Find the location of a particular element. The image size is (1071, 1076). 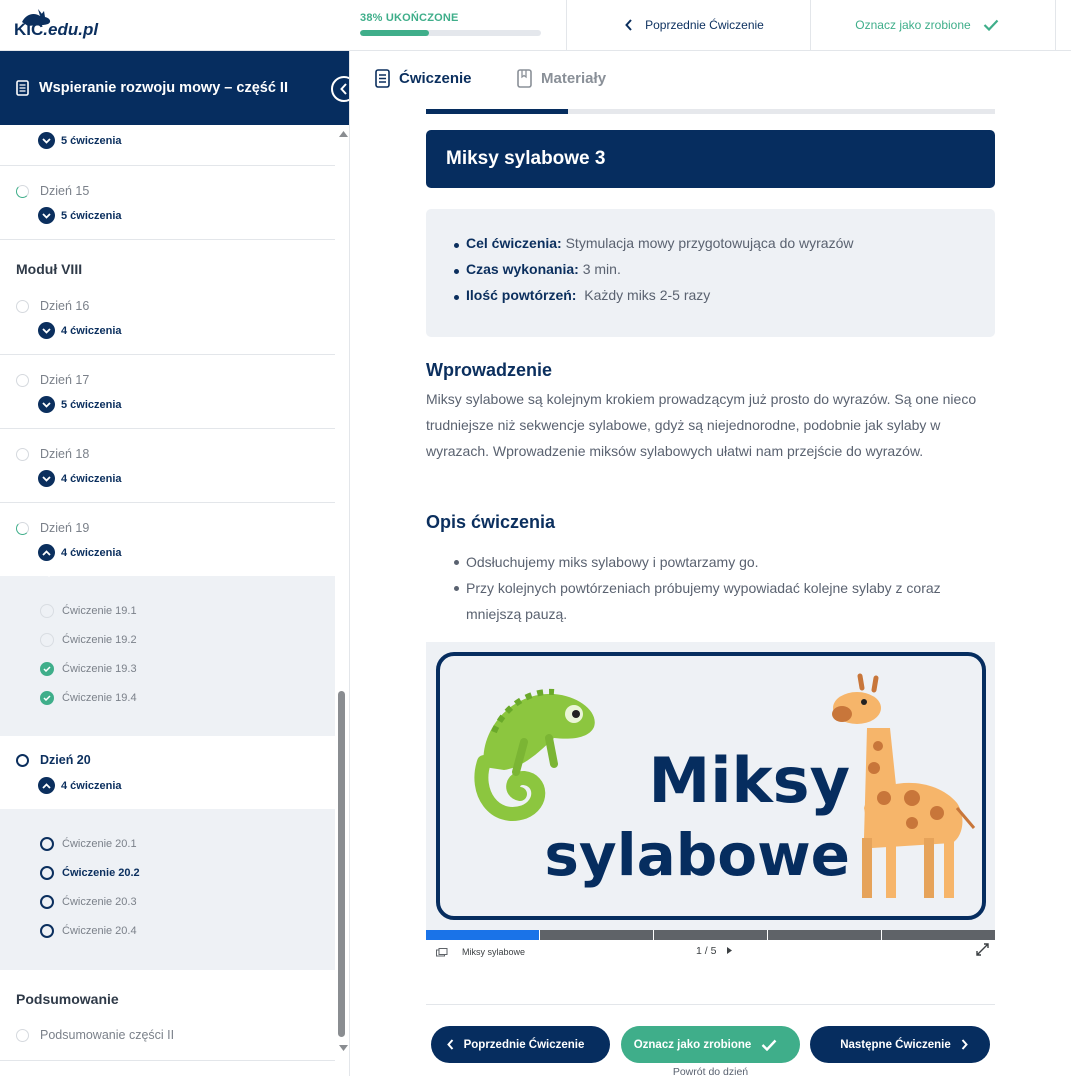

slide-progress-bar is located at coordinates (710, 935).